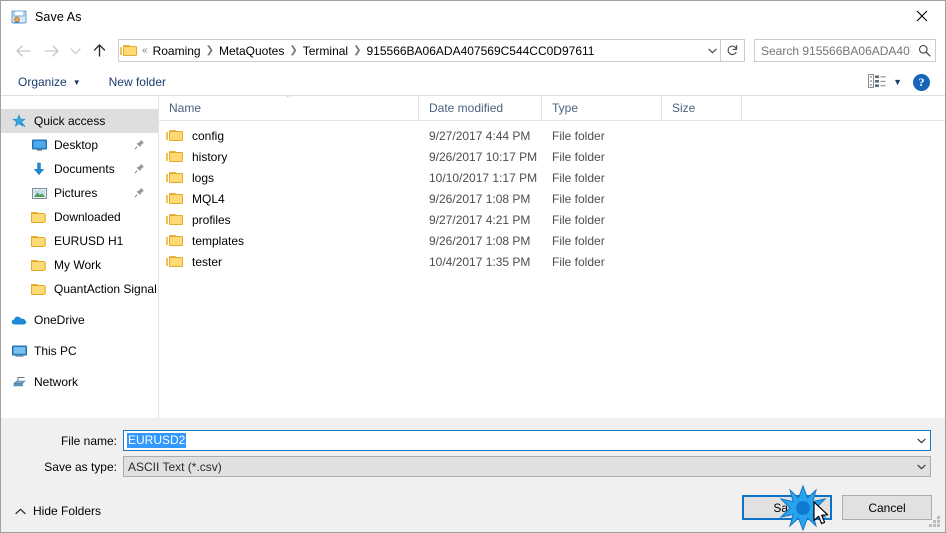 Image resolution: width=946 pixels, height=533 pixels. I want to click on column-header-date-modified: Date modified, so click(480, 108).